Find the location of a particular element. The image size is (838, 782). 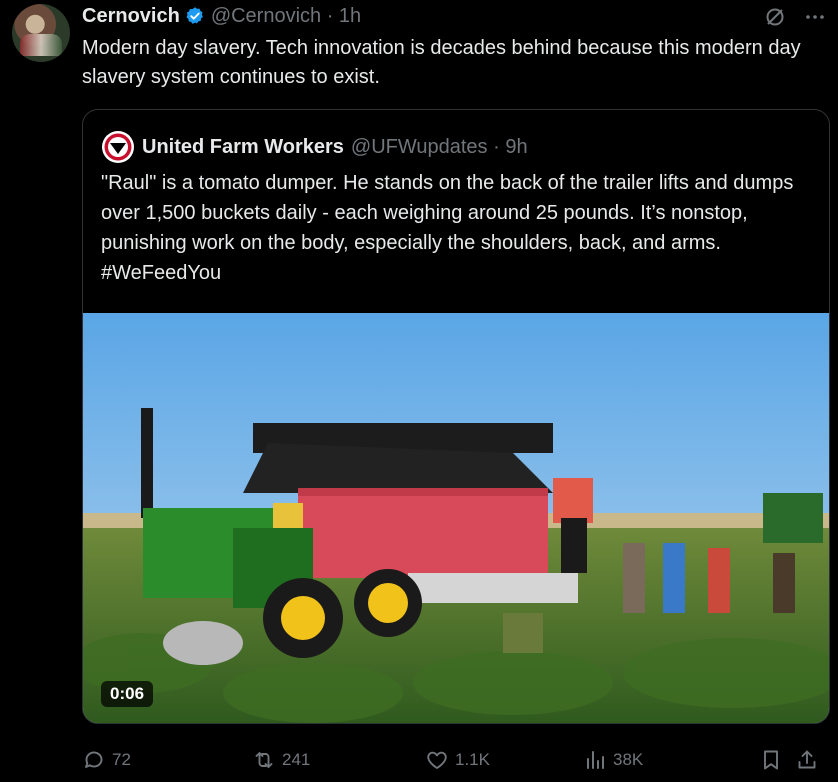

author-avatar is located at coordinates (41, 33).